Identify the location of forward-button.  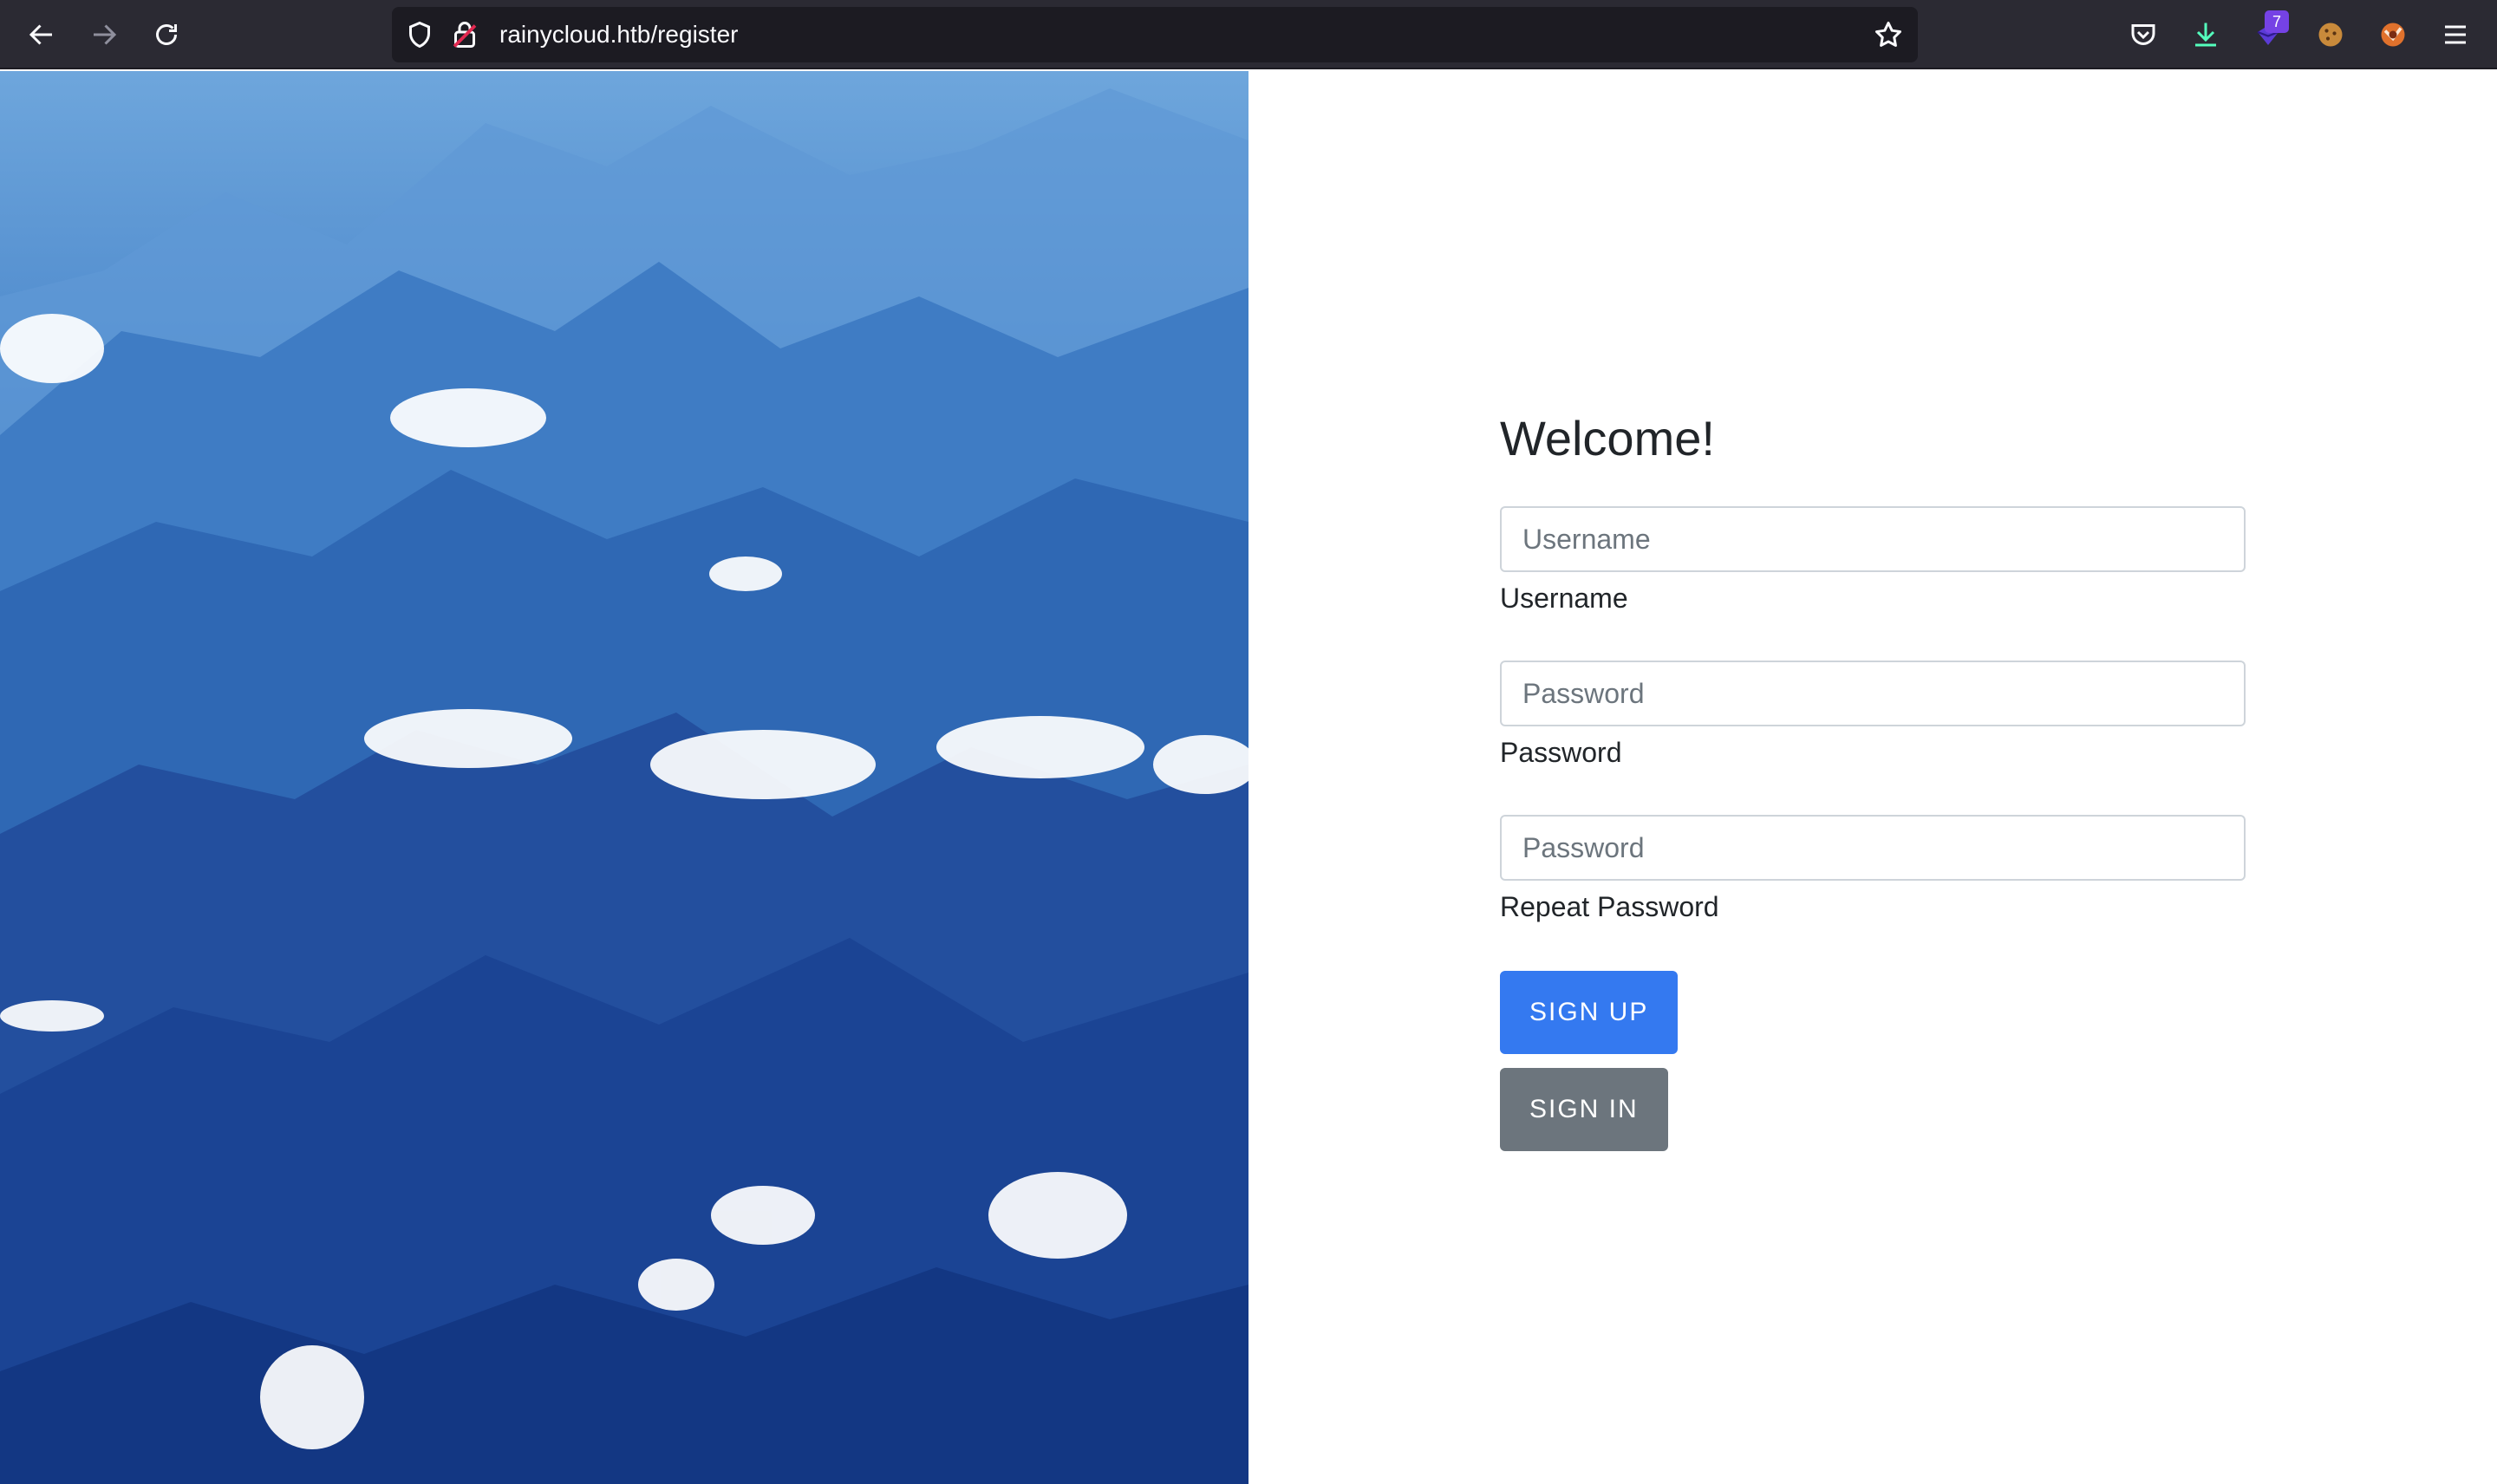
(104, 34).